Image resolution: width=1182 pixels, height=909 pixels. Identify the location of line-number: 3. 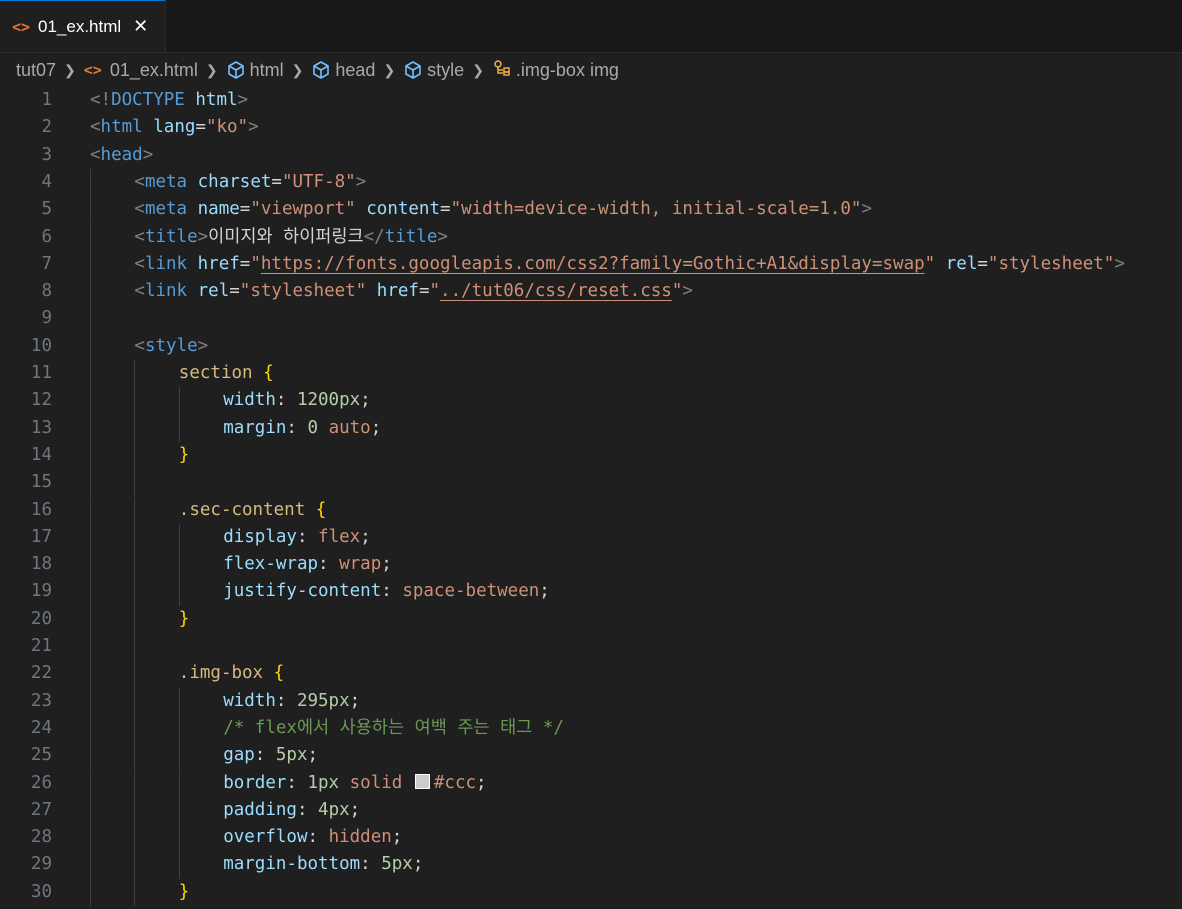
(46, 154).